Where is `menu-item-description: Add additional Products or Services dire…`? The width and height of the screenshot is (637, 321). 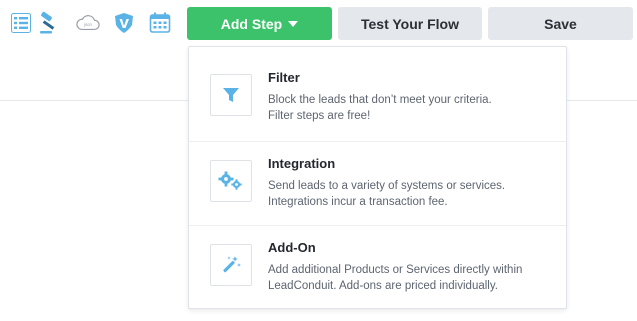
menu-item-description: Add additional Products or Services dire… is located at coordinates (395, 278).